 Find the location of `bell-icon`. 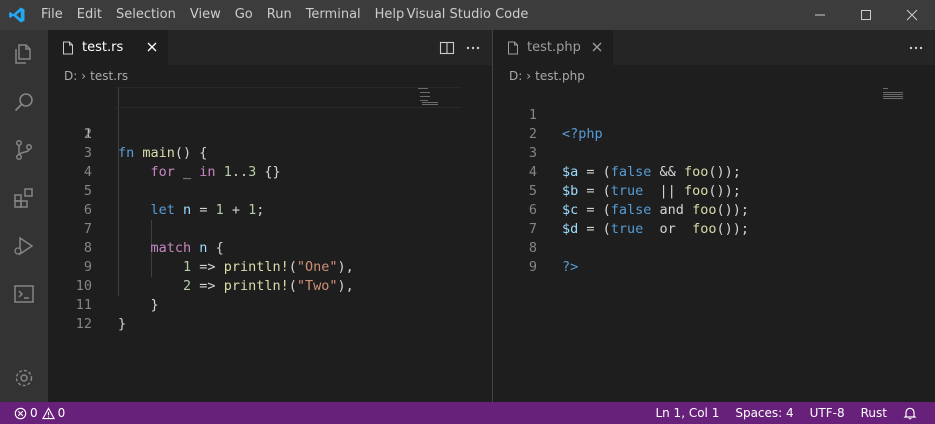

bell-icon is located at coordinates (910, 413).